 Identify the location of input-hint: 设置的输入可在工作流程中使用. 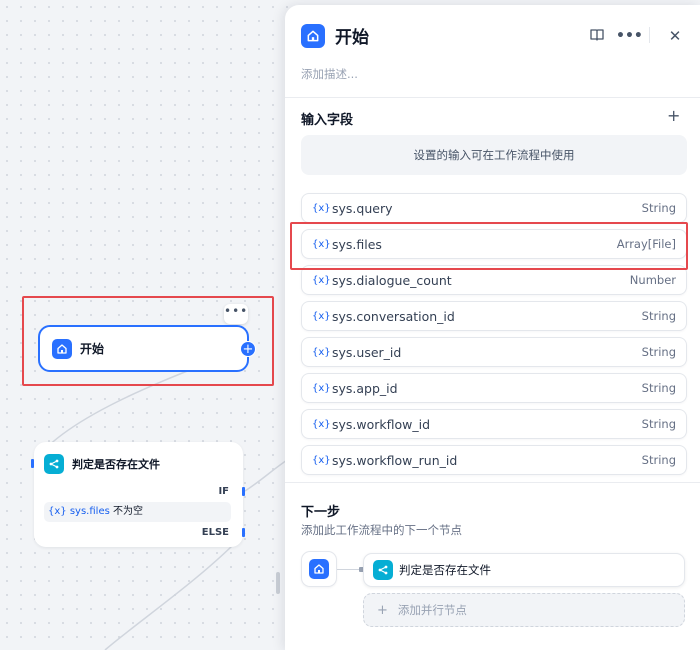
(494, 155).